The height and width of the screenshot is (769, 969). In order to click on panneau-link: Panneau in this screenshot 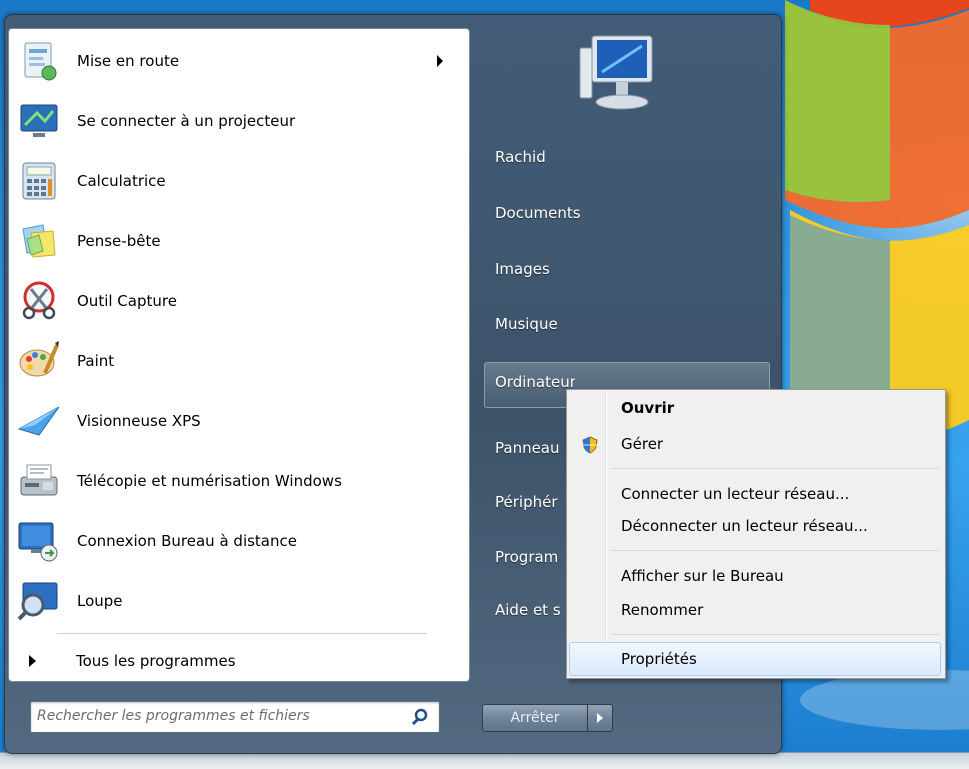, I will do `click(531, 448)`.